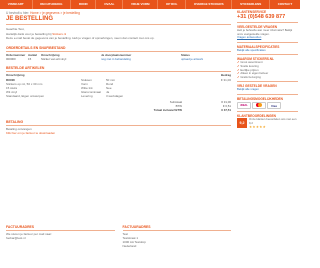 Image resolution: width=320 pixels, height=268 pixels. What do you see at coordinates (141, 59) in the screenshot?
I see `track-link: nog niet in behandeling` at bounding box center [141, 59].